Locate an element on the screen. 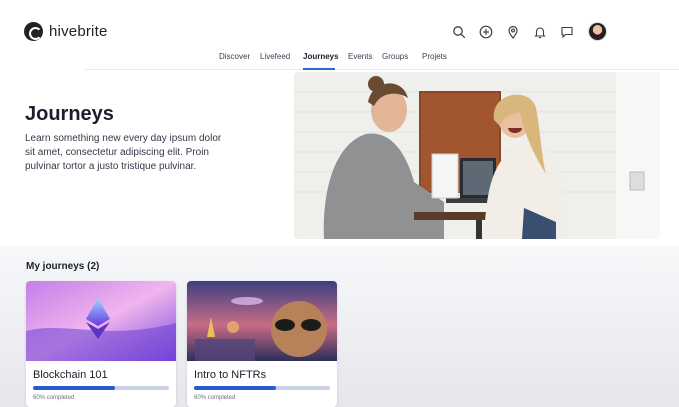 Image resolution: width=679 pixels, height=407 pixels. nav-item-events: Events is located at coordinates (360, 56).